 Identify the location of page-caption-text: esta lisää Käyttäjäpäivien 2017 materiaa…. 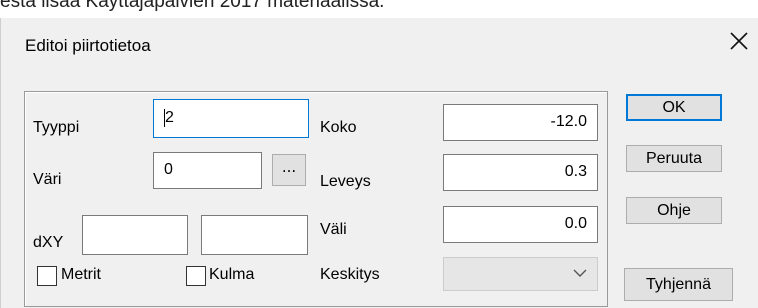
(192, 6).